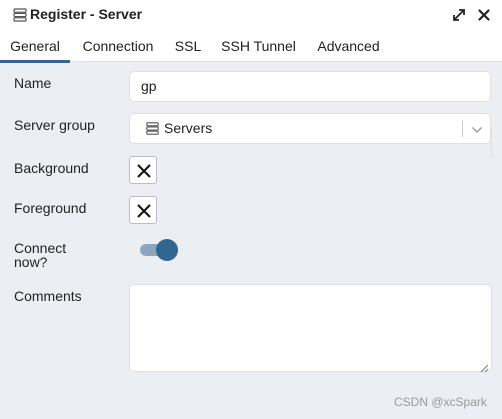 Image resolution: width=502 pixels, height=419 pixels. Describe the element at coordinates (51, 168) in the screenshot. I see `background-label: Background` at that location.